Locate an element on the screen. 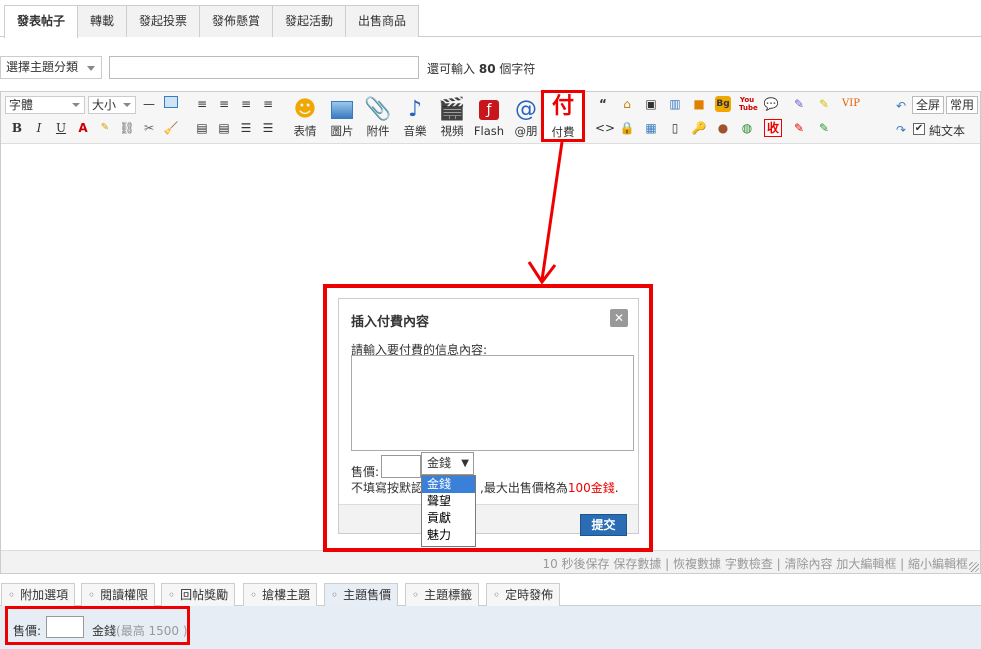  common-button: 常用 is located at coordinates (962, 105).